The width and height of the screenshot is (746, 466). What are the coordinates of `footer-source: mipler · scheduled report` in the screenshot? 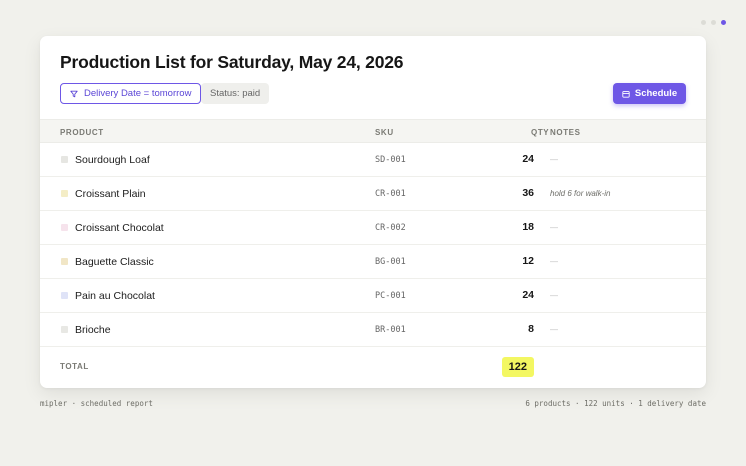 It's located at (96, 403).